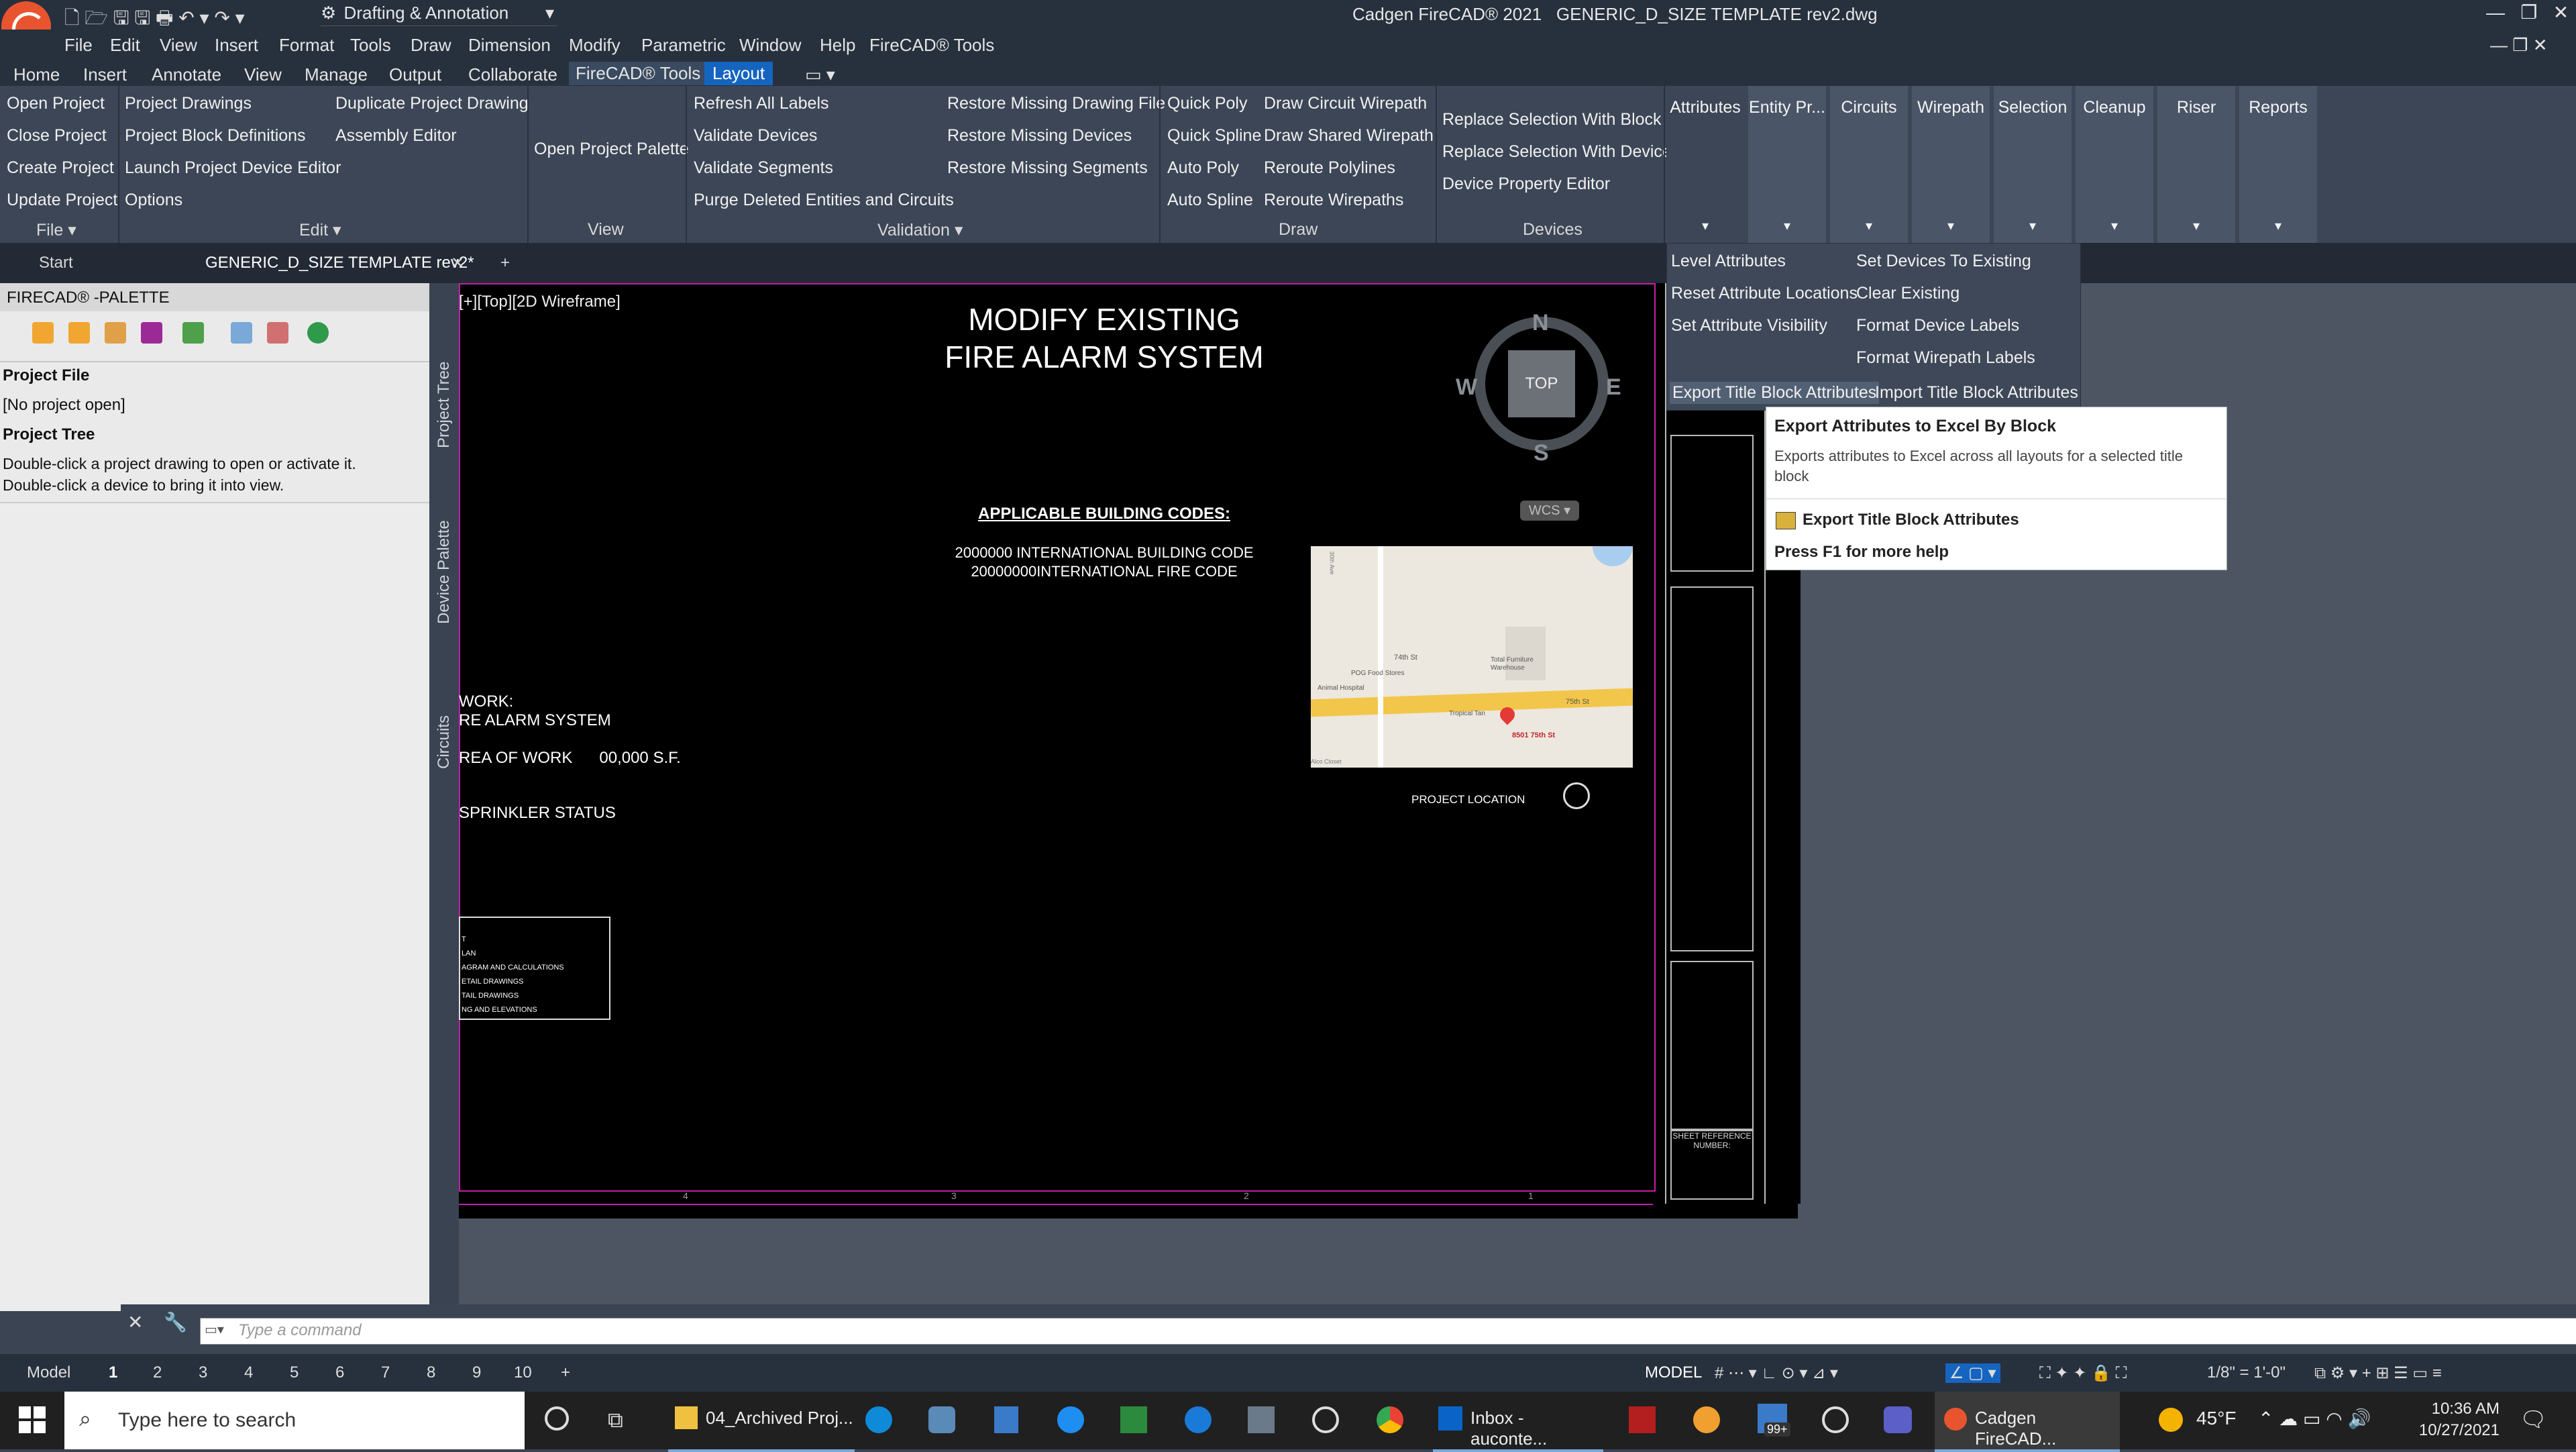  What do you see at coordinates (2246, 1373) in the screenshot?
I see `annotation-scale: 1/8" = 1'-0"` at bounding box center [2246, 1373].